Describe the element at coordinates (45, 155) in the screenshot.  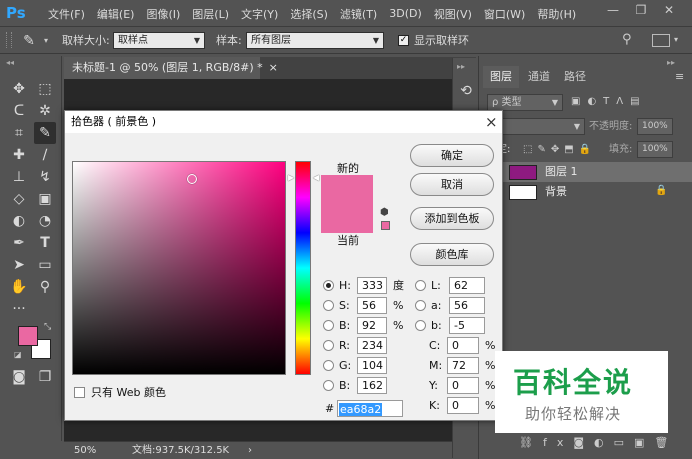
I see `brush-tool-icon: ∕` at that location.